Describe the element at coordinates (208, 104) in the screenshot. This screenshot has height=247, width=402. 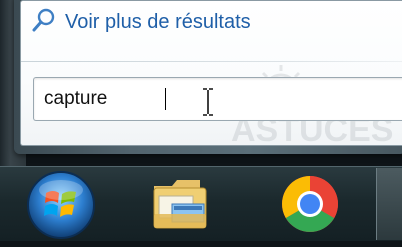
I see `ibeam-cursor-icon` at that location.